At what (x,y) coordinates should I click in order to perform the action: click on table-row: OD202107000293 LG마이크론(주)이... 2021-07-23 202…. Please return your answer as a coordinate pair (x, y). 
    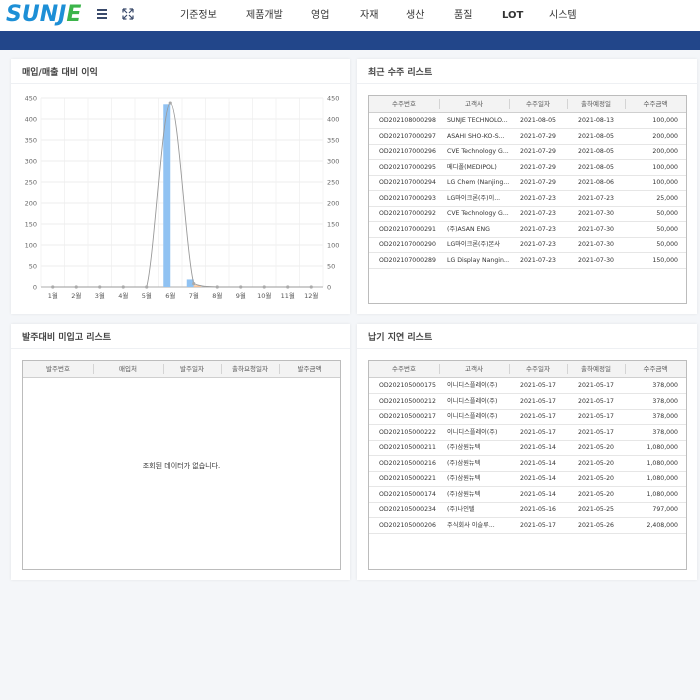
    Looking at the image, I should click on (527, 199).